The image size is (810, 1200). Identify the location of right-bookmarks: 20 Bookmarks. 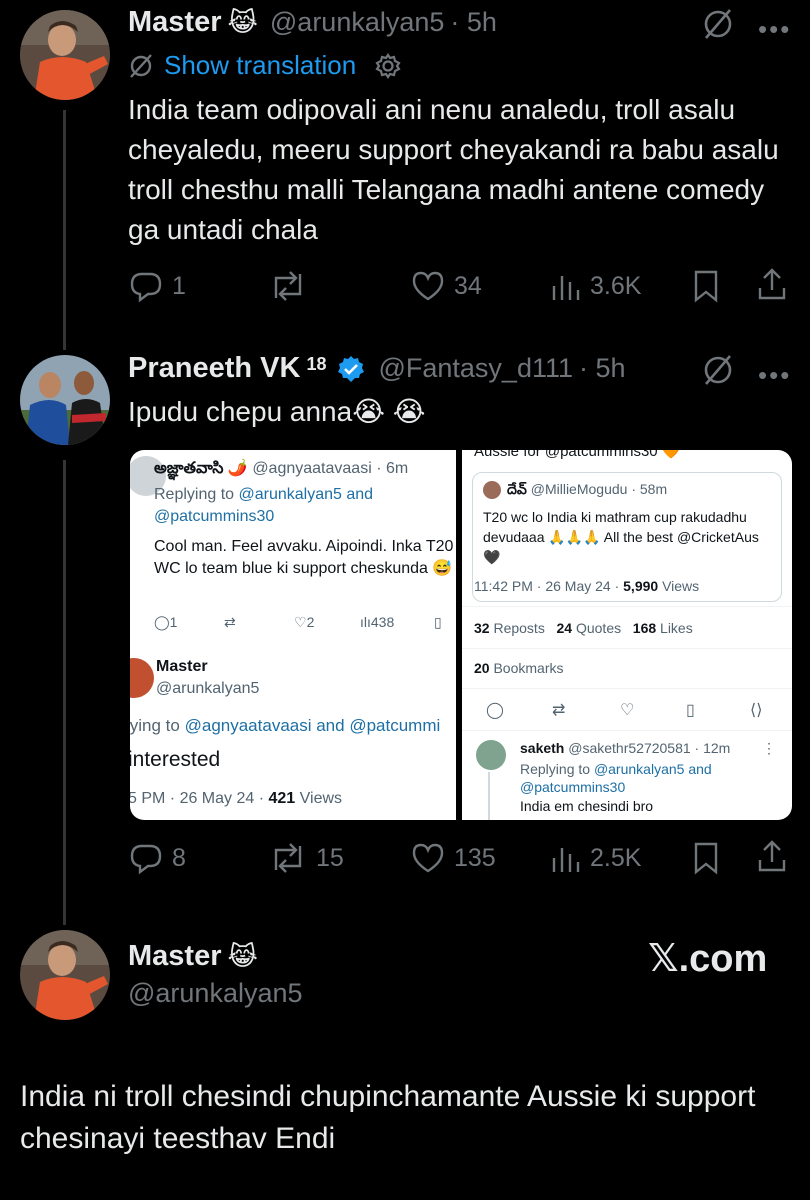
(519, 668).